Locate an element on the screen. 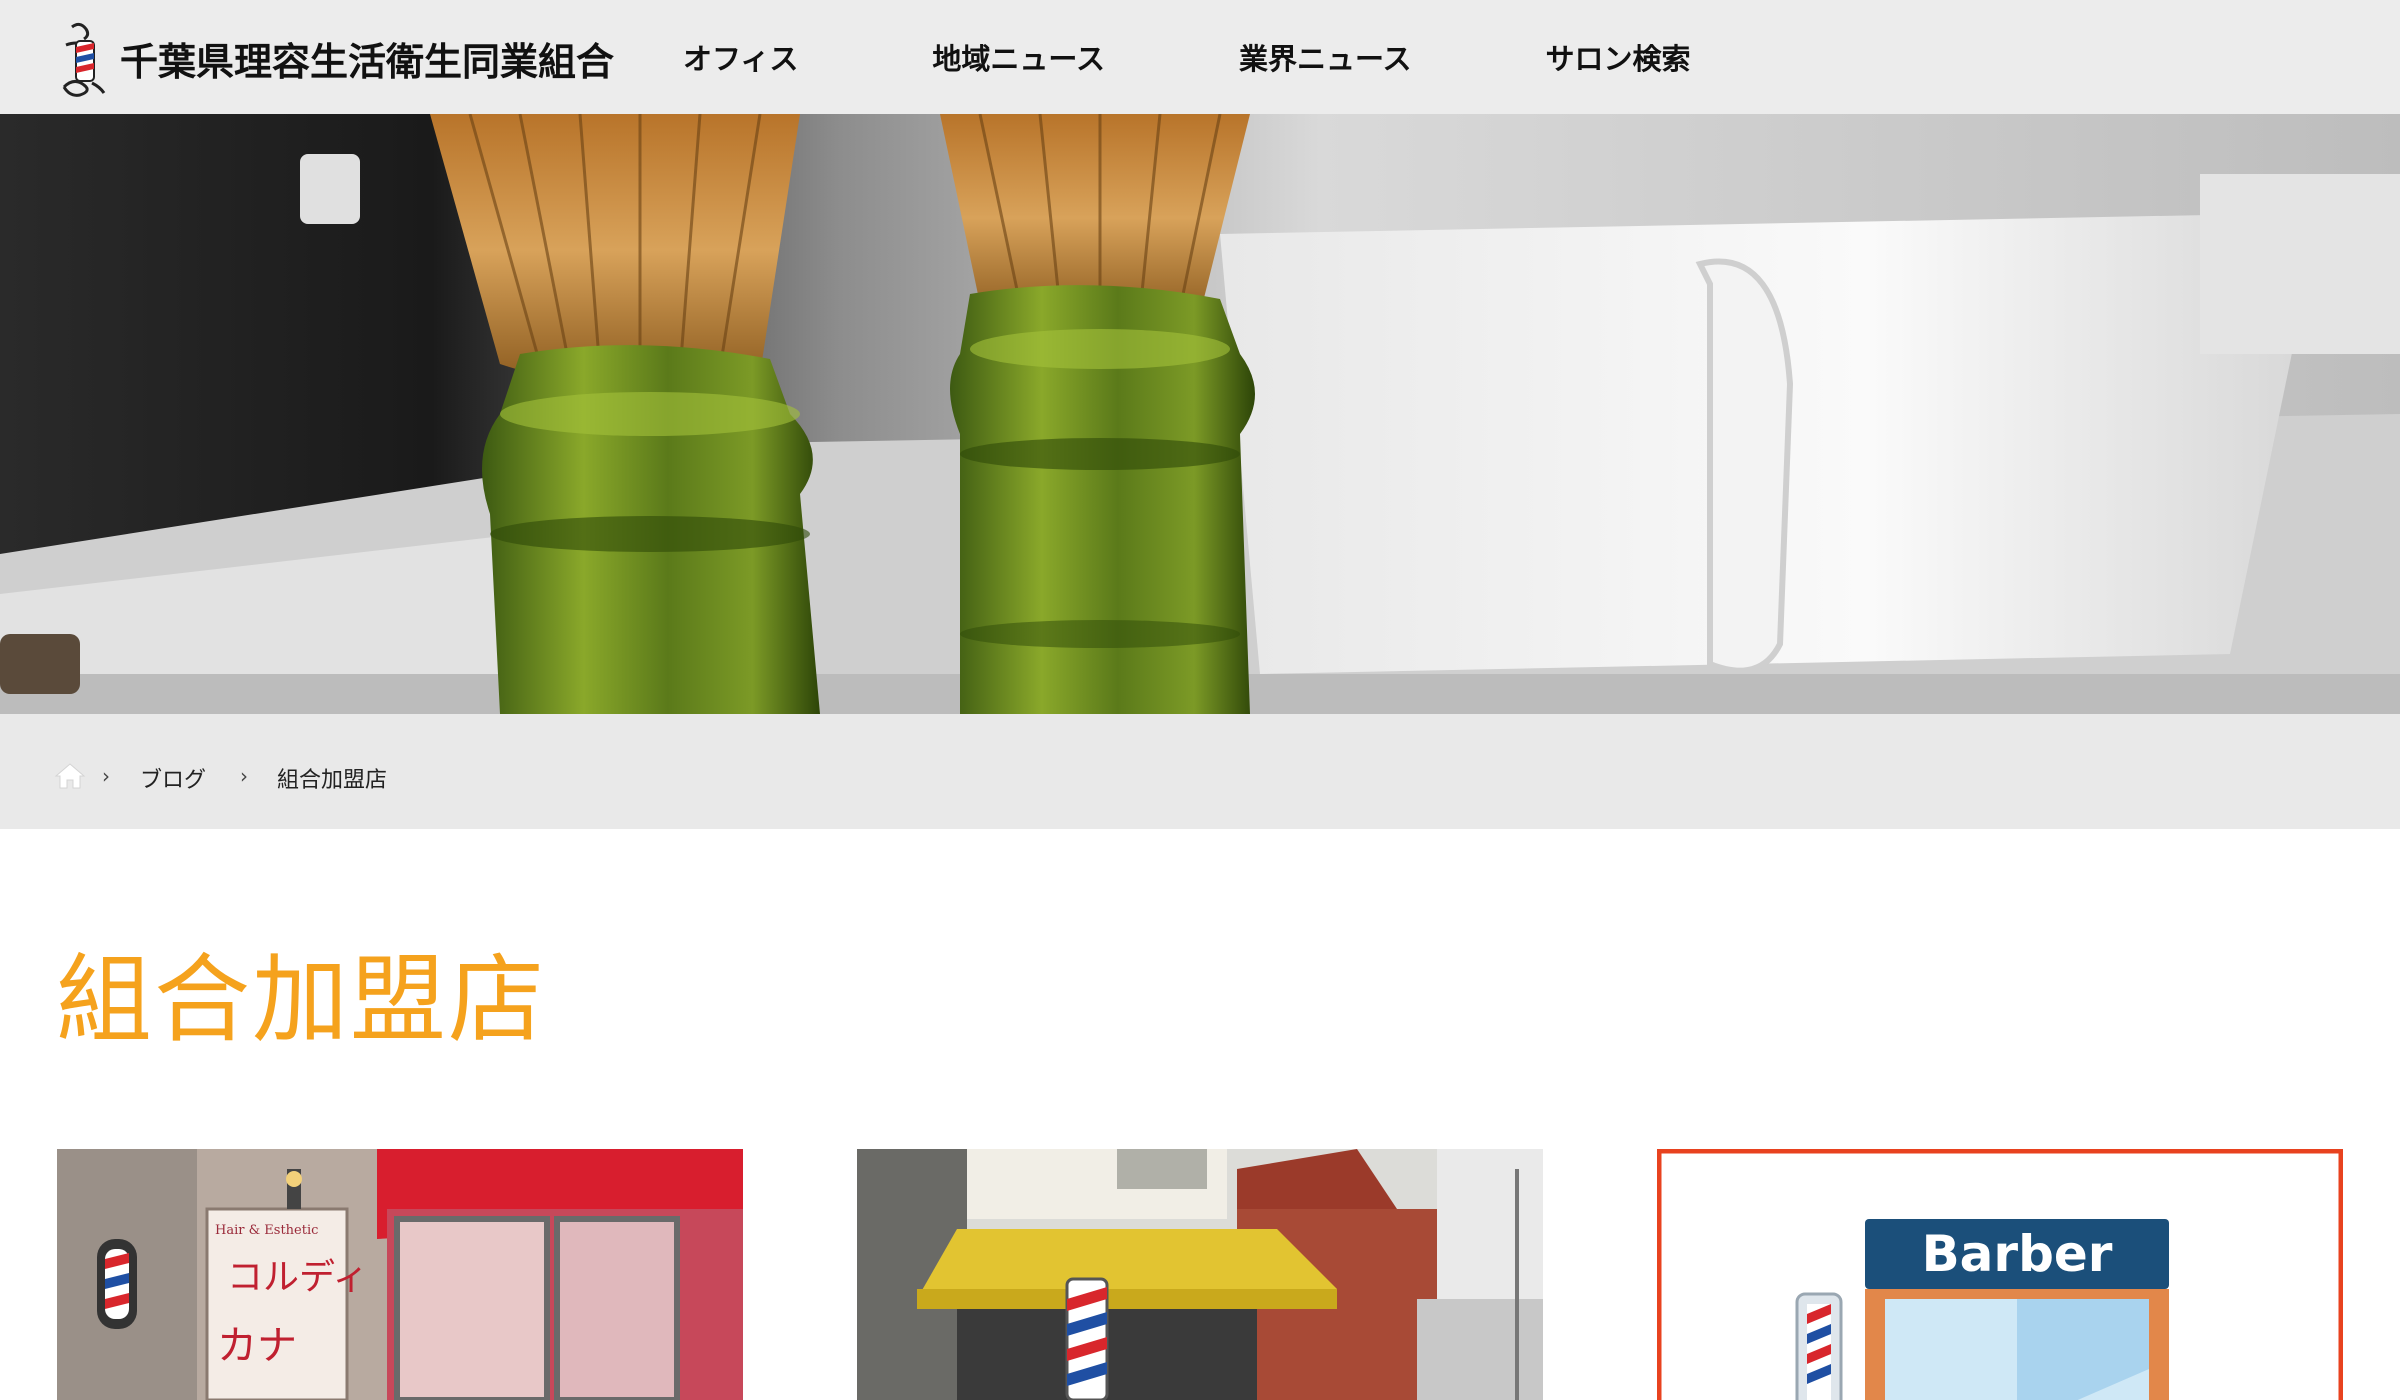 The width and height of the screenshot is (2400, 1400). breadcrumb-item-current: 組合加盟店 is located at coordinates (332, 780).